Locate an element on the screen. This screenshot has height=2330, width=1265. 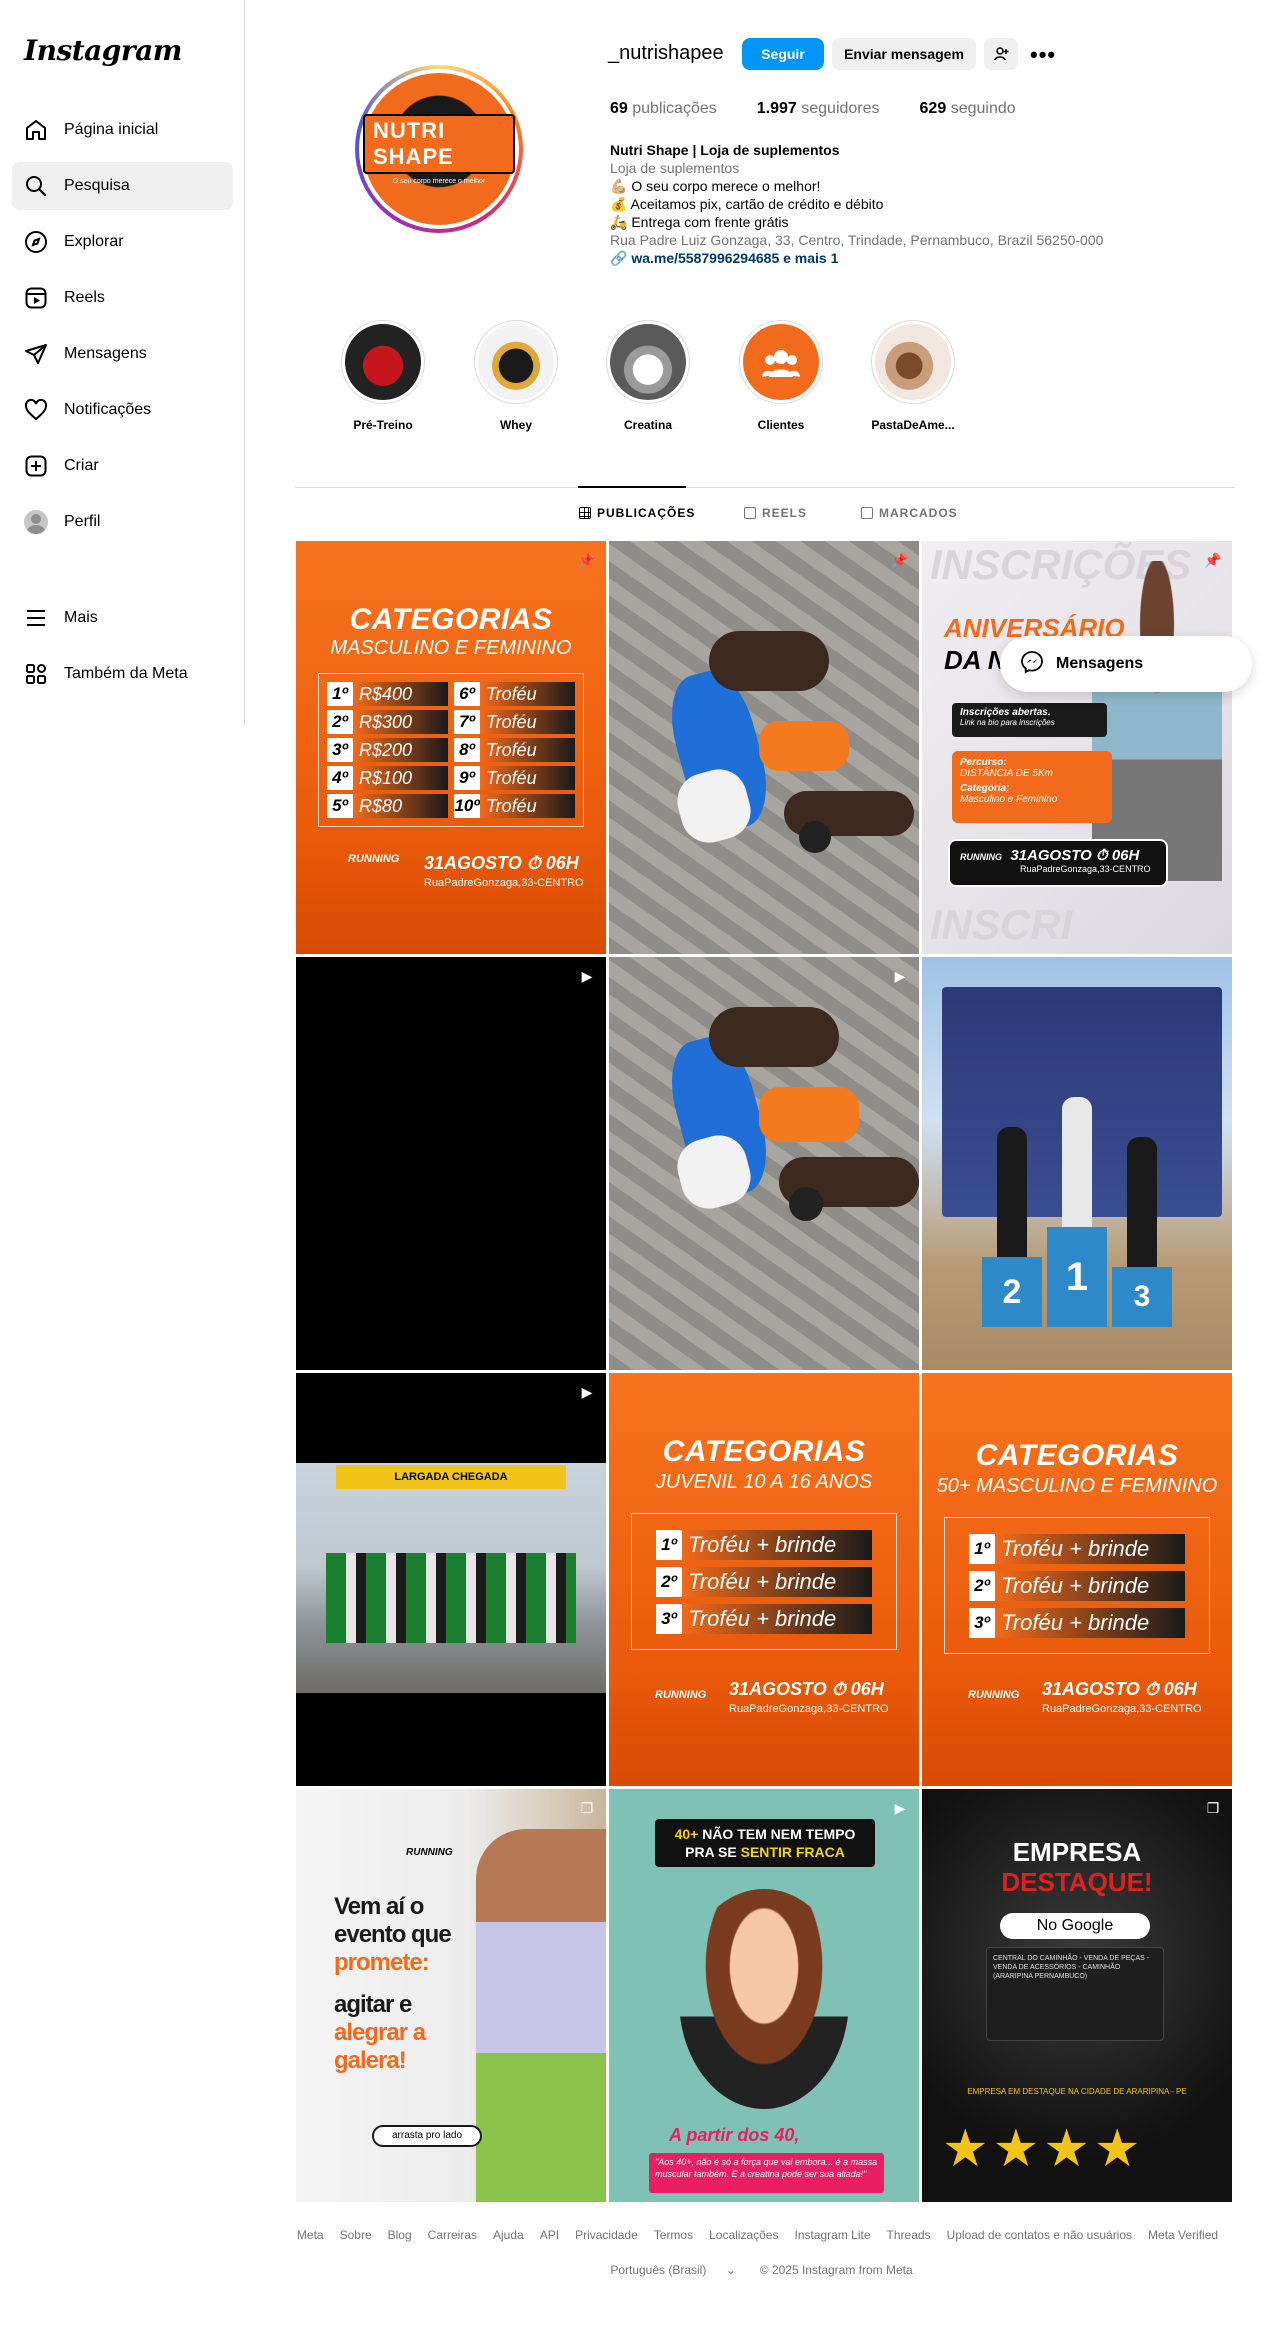
sidebar-item-label: Criar is located at coordinates (81, 465).